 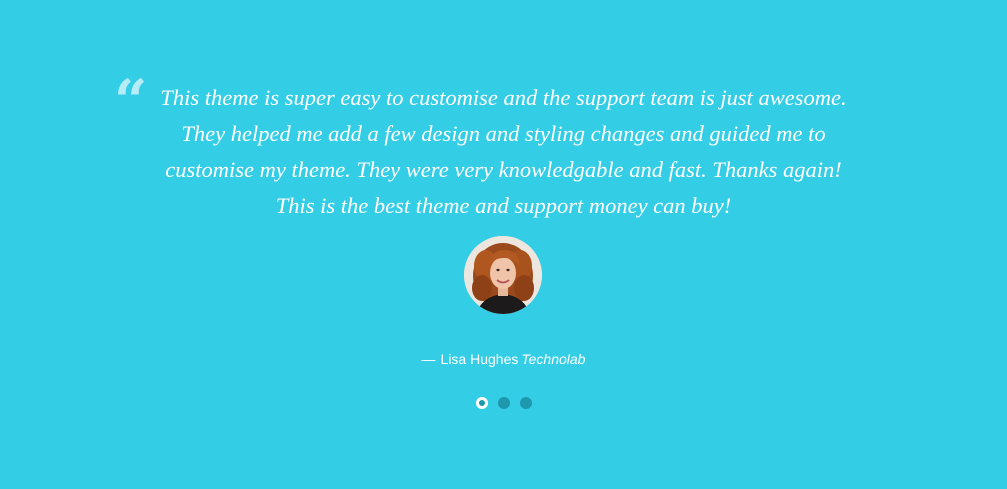 I want to click on slider-pagination, so click(x=503, y=403).